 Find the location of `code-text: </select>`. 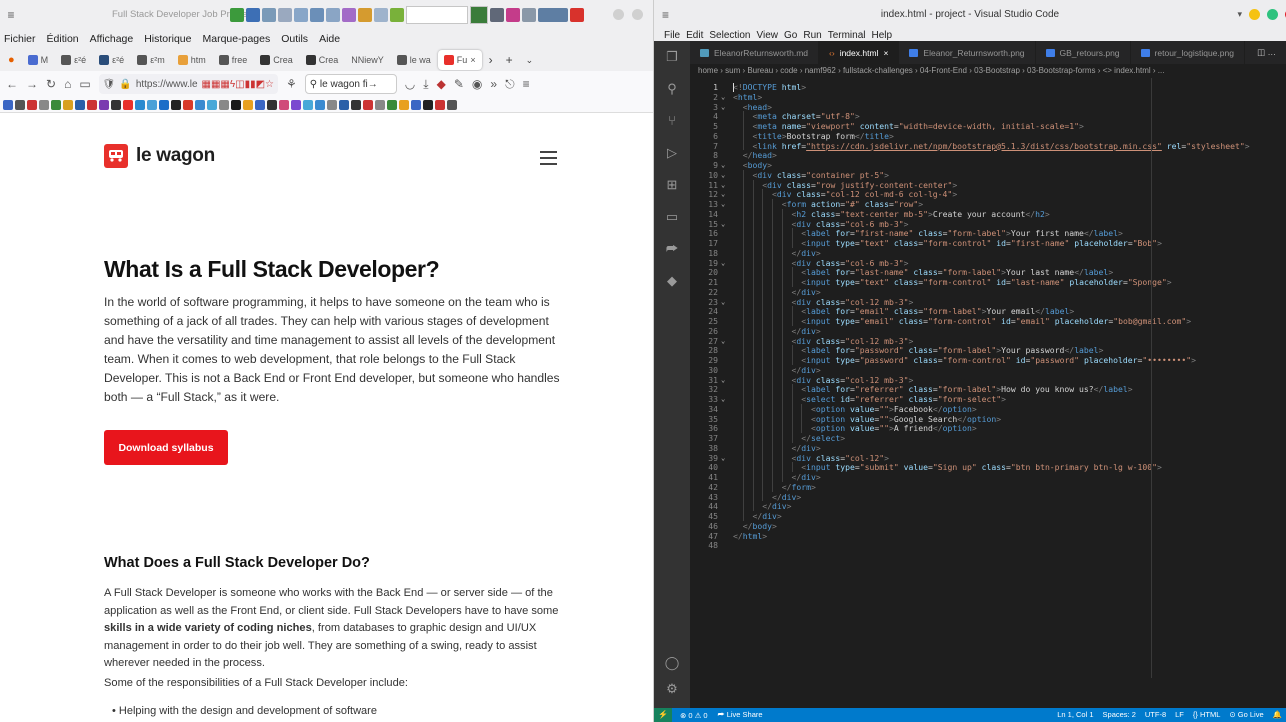

code-text: </select> is located at coordinates (789, 438).